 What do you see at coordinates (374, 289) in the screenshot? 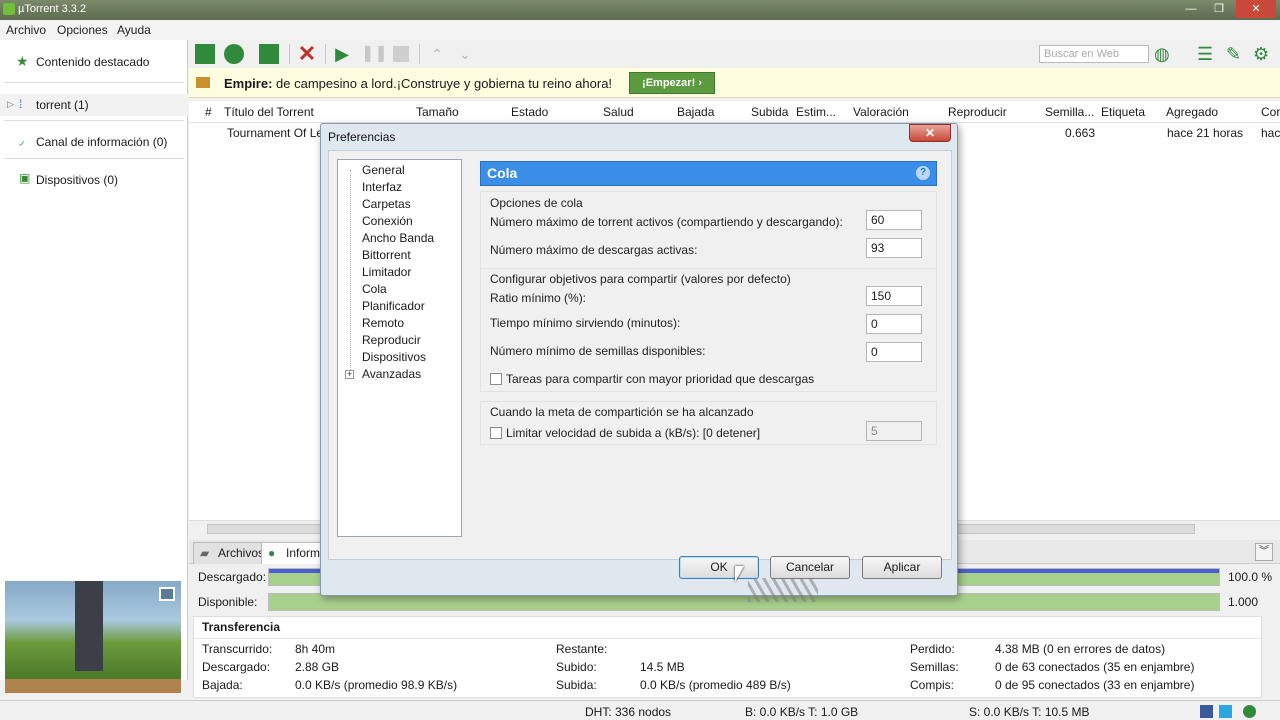
I see `tree-item-cola: Cola` at bounding box center [374, 289].